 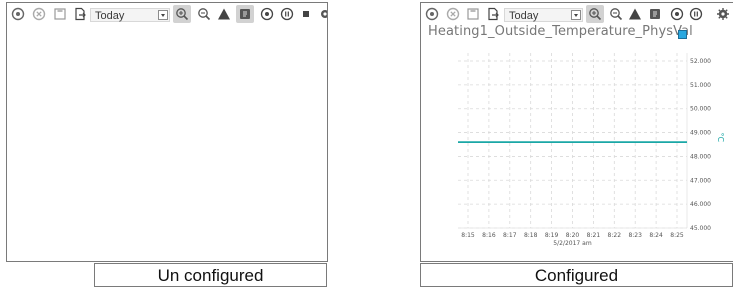 I want to click on x-tick-label: 8:25, so click(x=677, y=235).